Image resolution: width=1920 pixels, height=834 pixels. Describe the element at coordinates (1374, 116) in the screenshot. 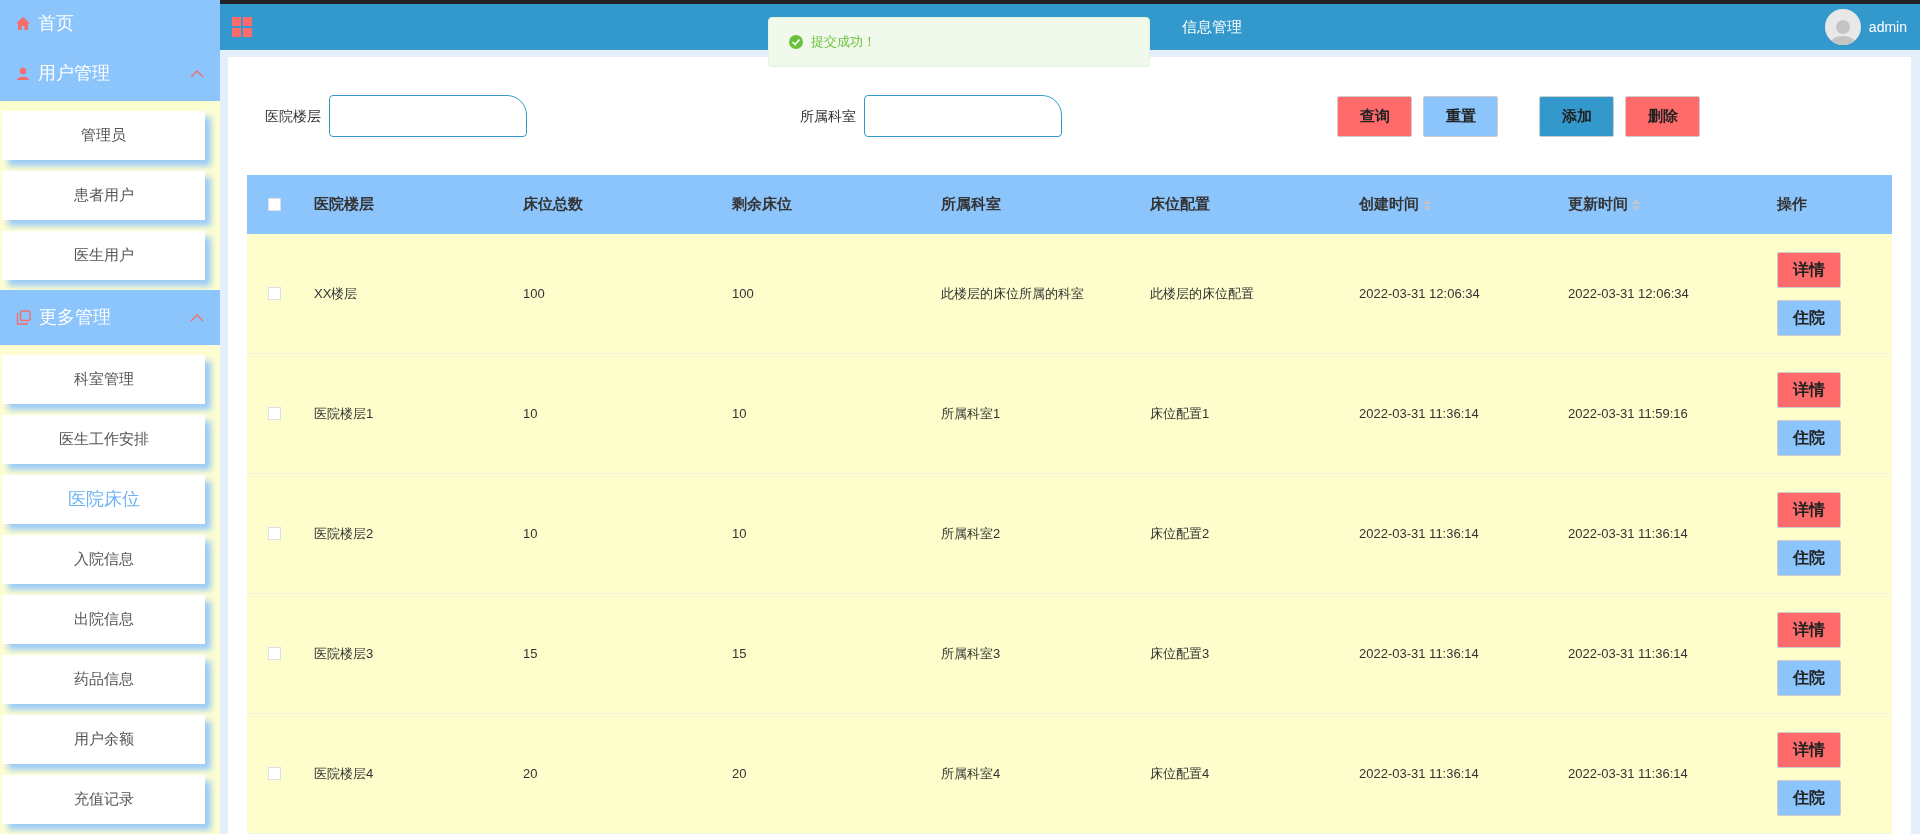

I see `action-button: 查询` at that location.